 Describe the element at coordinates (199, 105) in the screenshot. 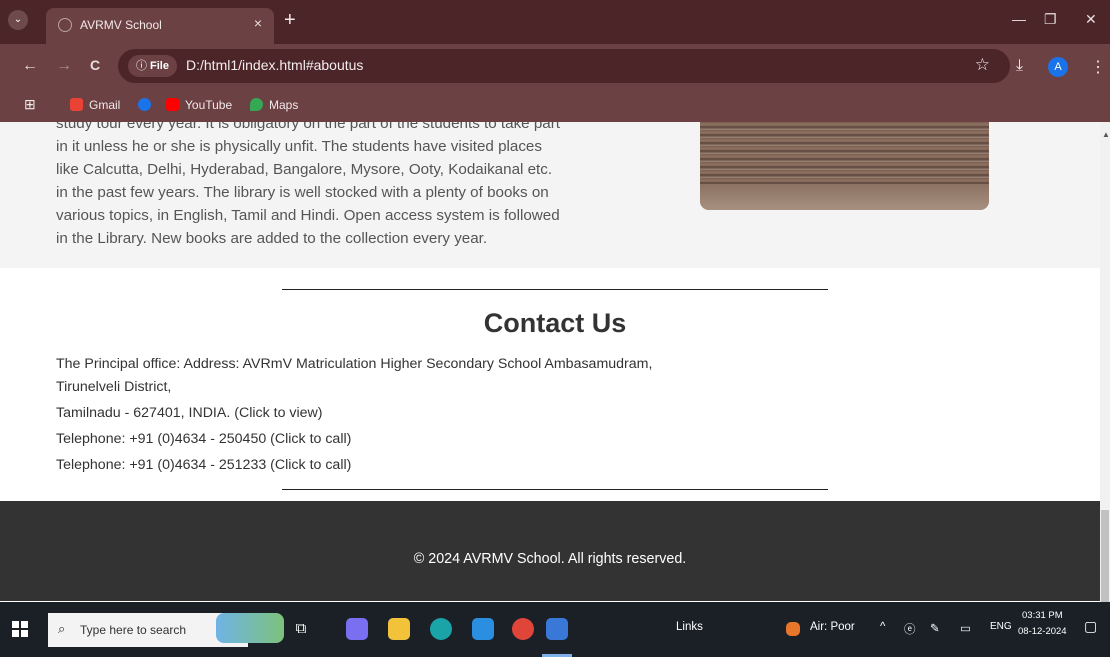

I see `bookmark-youtube: YouTube` at that location.